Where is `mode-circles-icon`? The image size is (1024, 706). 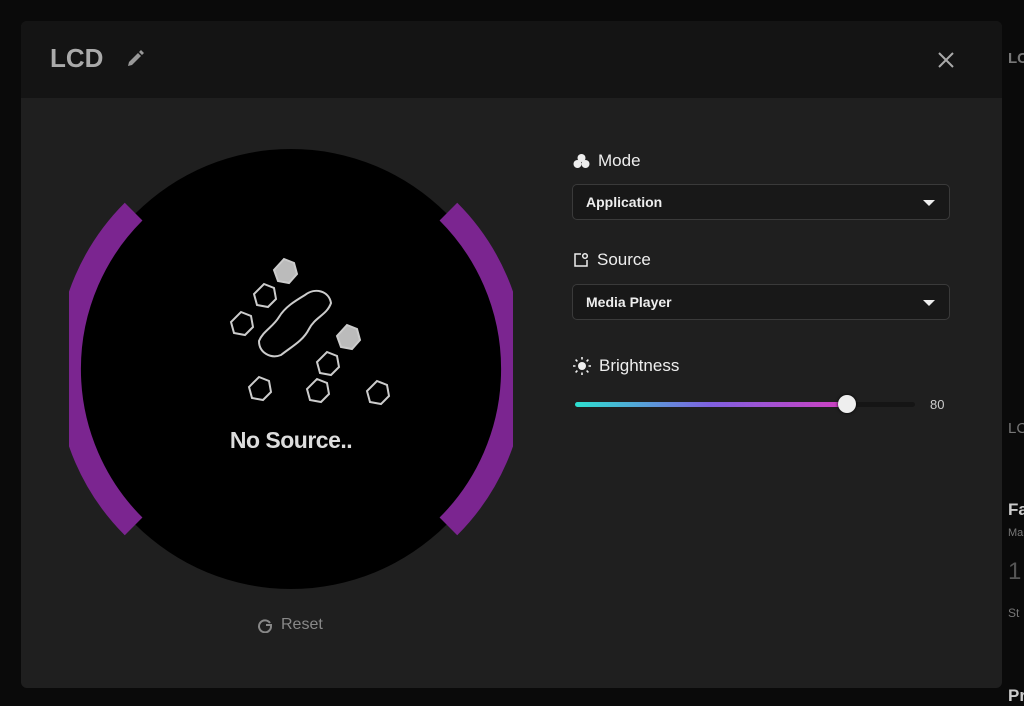 mode-circles-icon is located at coordinates (581, 161).